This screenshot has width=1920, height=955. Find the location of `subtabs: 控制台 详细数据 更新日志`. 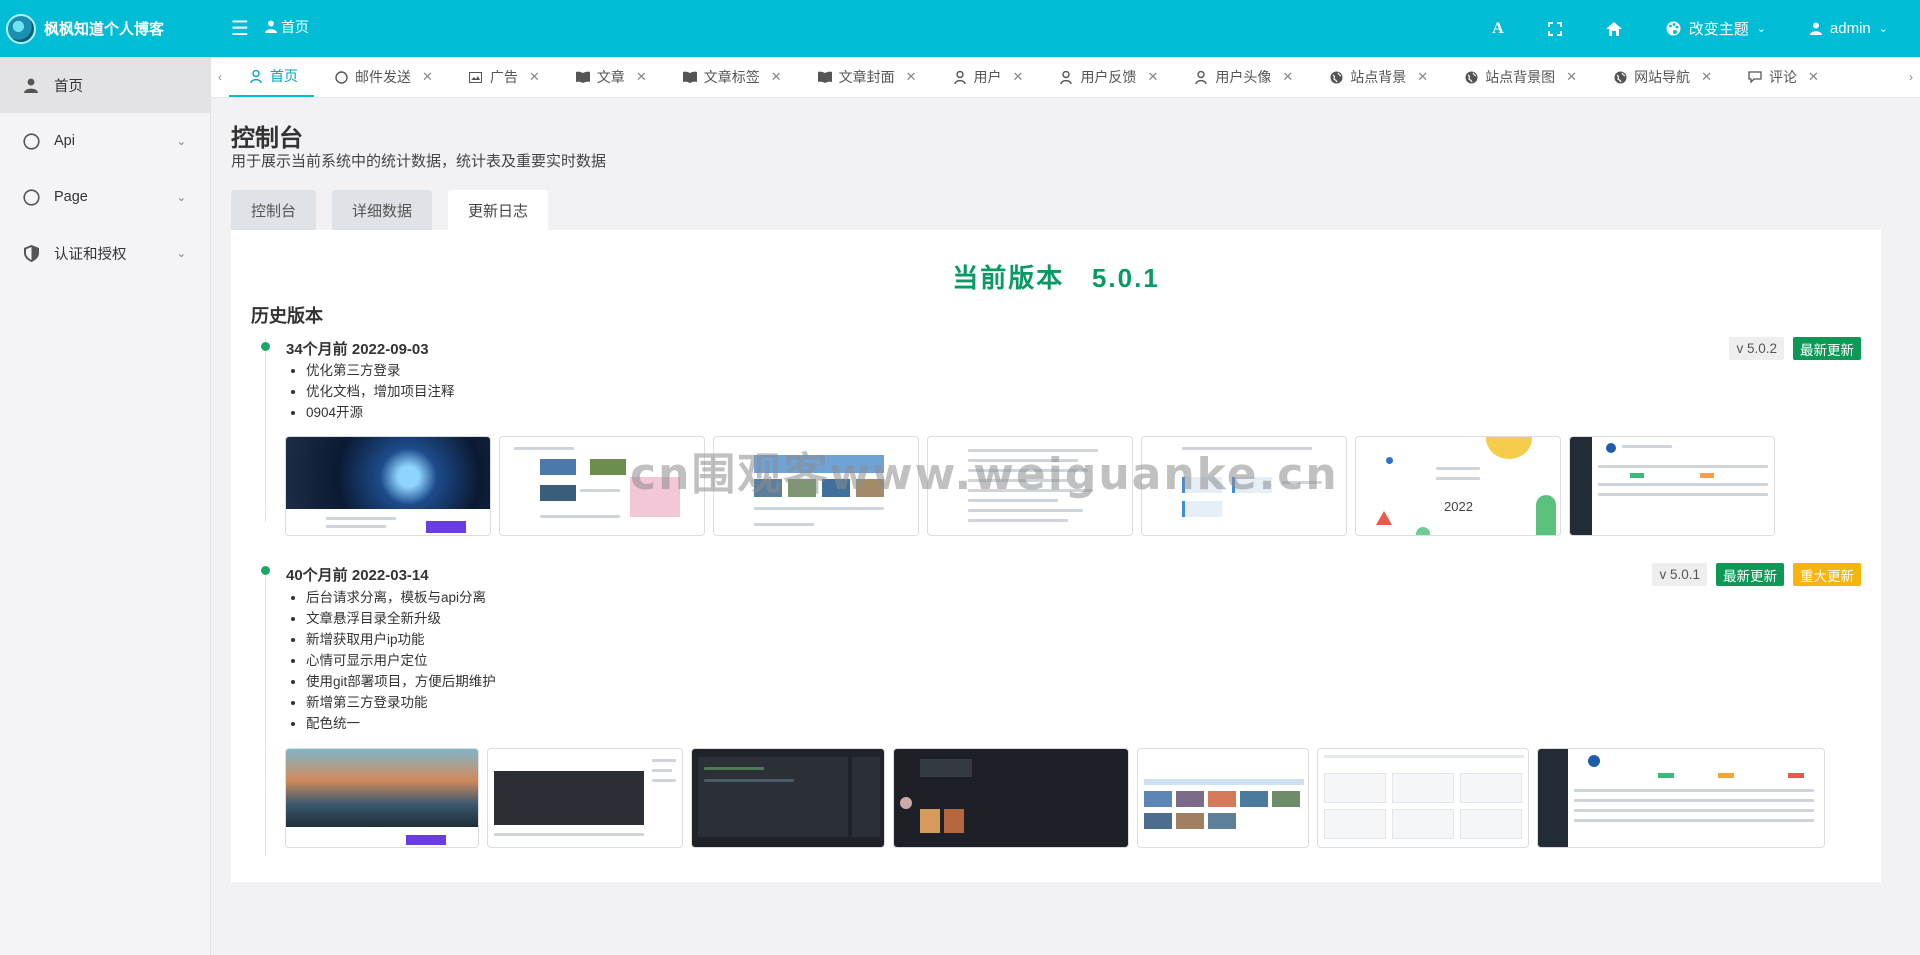

subtabs: 控制台 详细数据 更新日志 is located at coordinates (390, 210).